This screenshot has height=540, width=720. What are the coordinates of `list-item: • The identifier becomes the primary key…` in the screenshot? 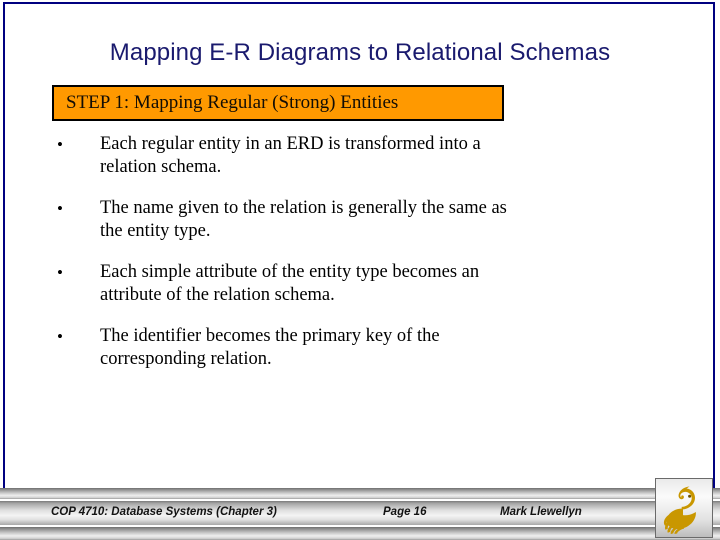 It's located at (352, 348).